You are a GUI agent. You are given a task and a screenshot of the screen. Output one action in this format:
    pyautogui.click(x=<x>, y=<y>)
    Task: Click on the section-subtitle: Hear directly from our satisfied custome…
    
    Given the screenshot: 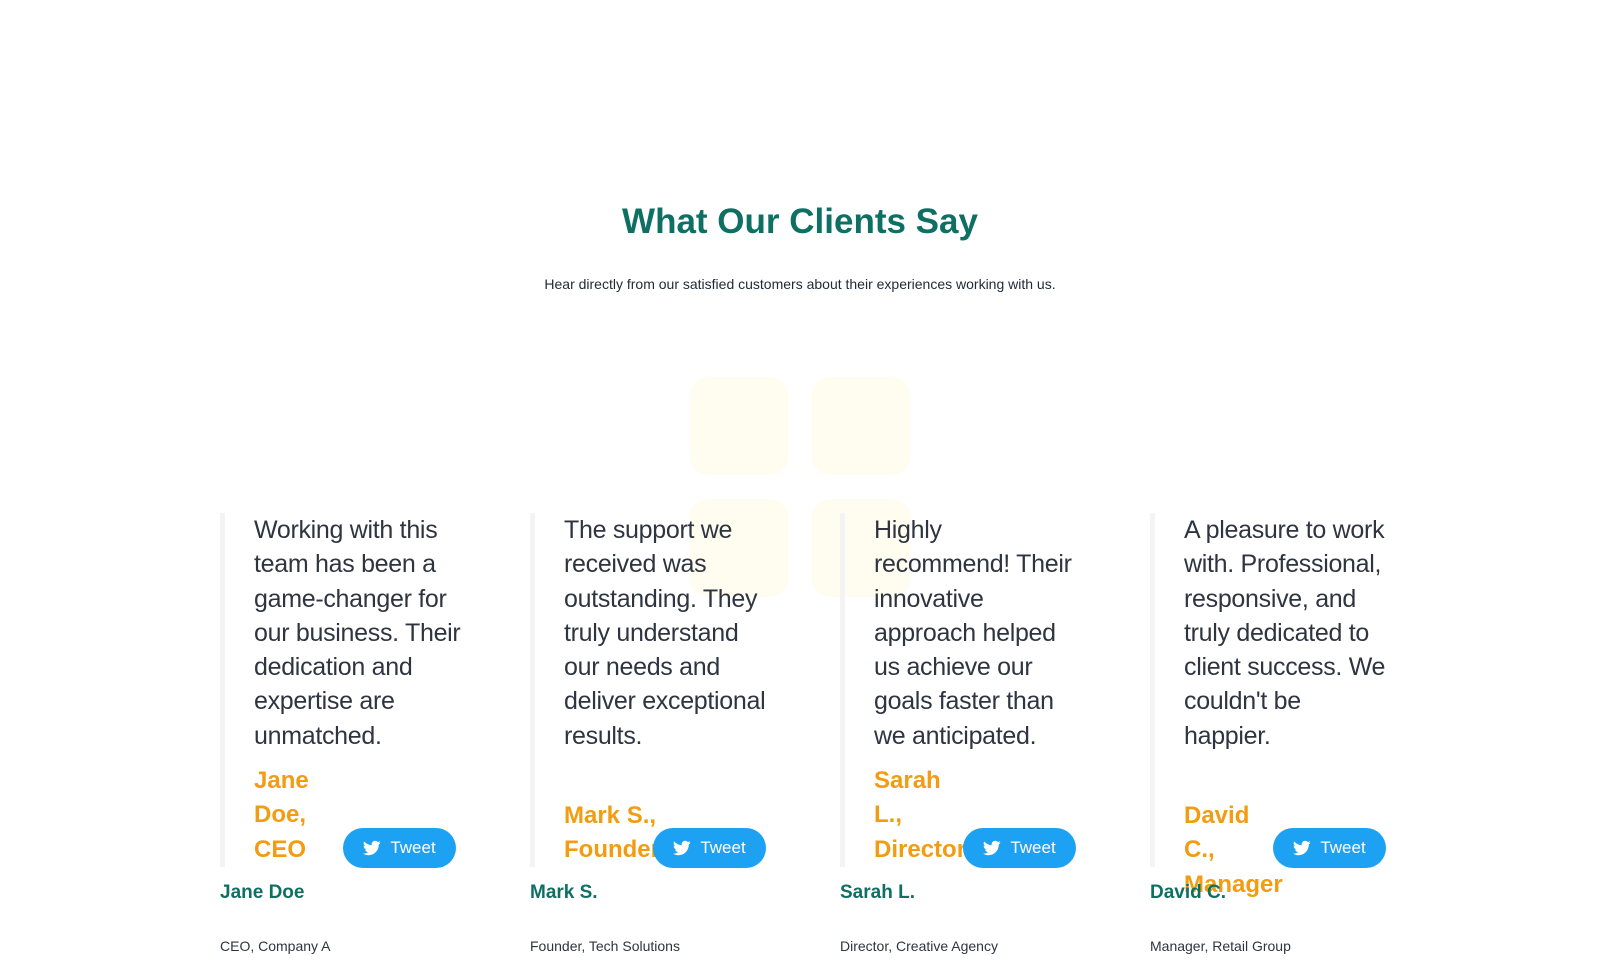 What is the action you would take?
    pyautogui.click(x=800, y=284)
    